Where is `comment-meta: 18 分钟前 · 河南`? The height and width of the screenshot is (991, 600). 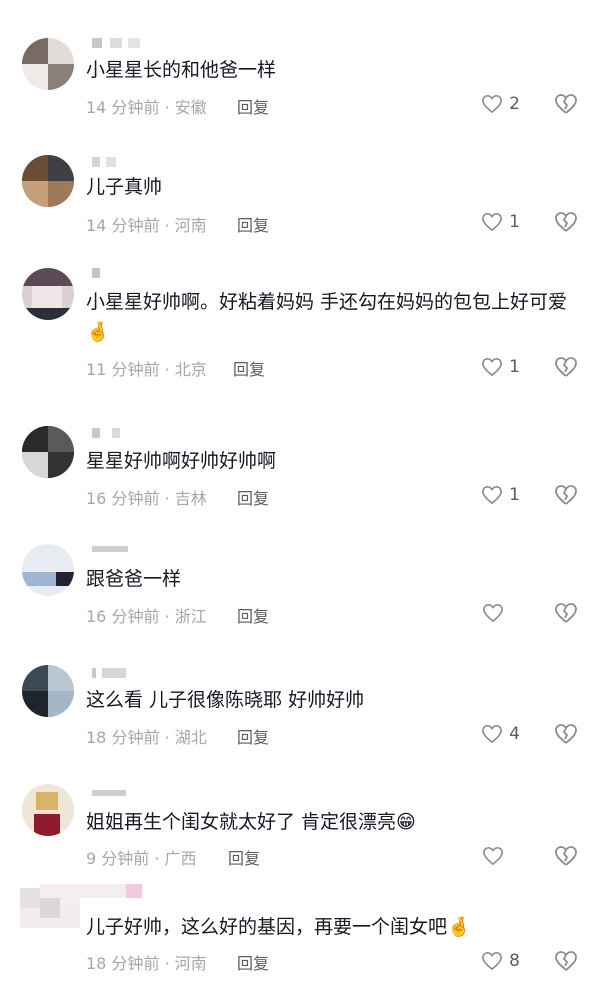 comment-meta: 18 分钟前 · 河南 is located at coordinates (146, 963).